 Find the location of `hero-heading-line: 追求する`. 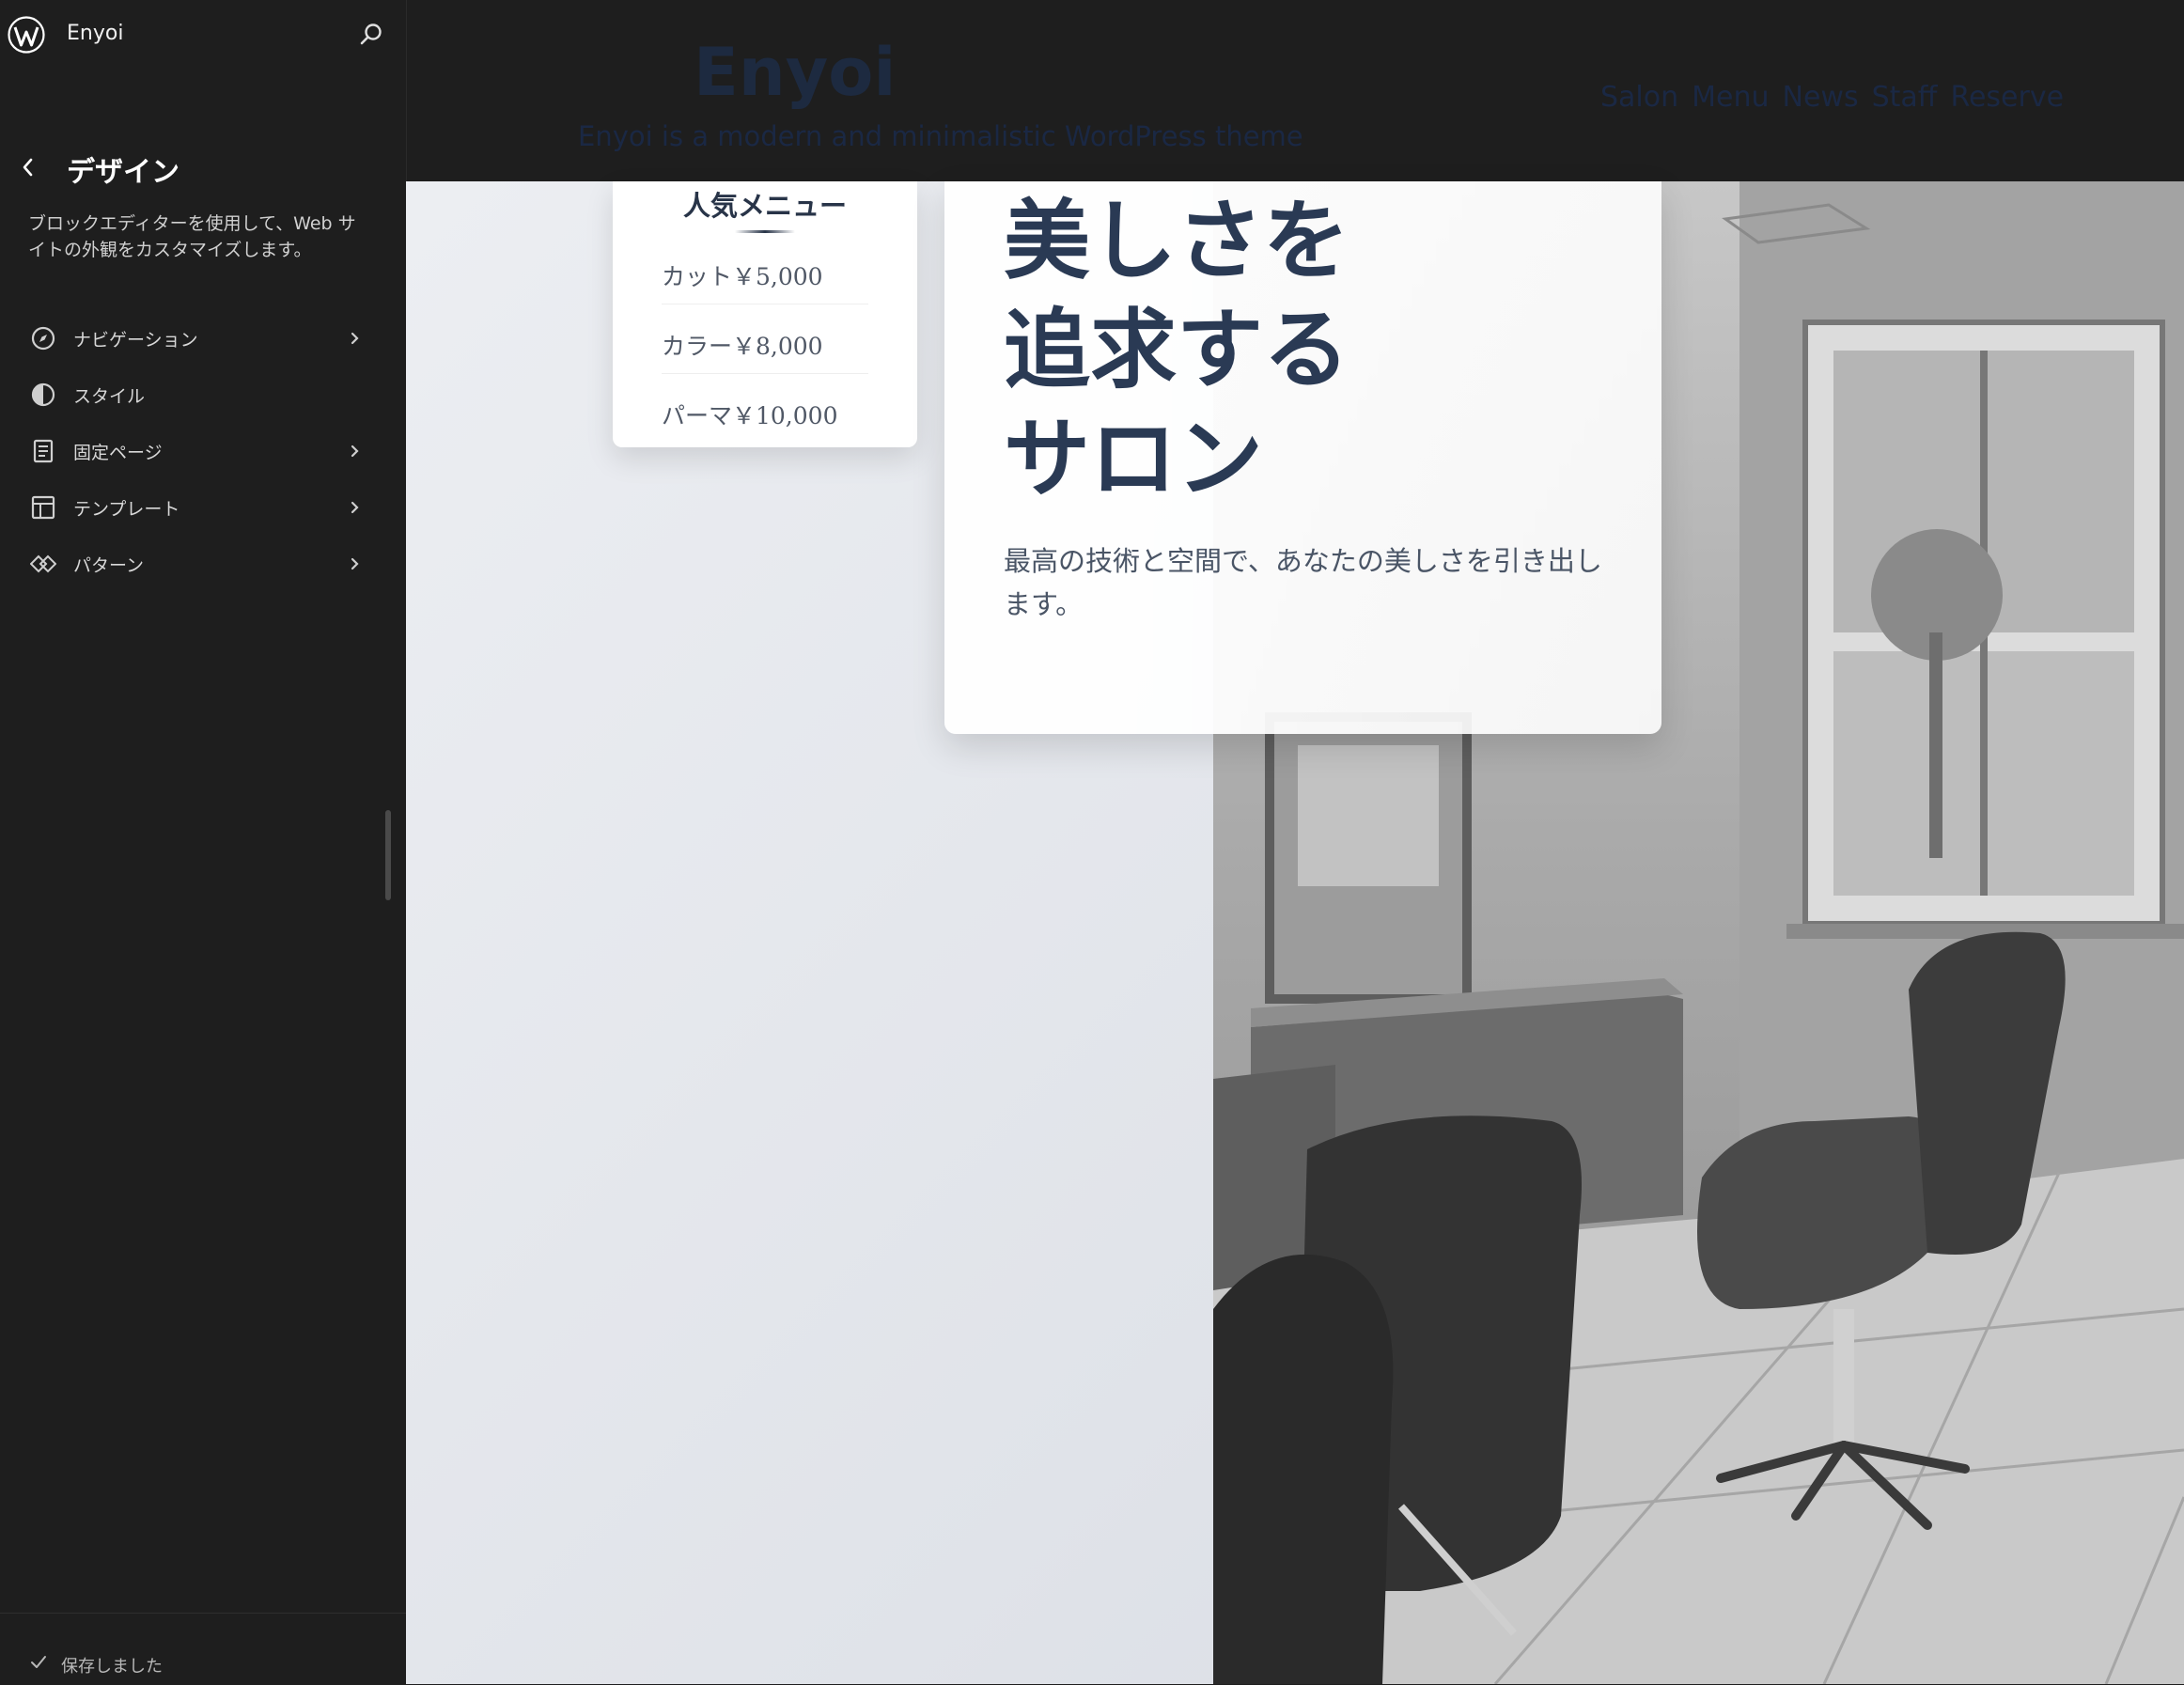

hero-heading-line: 追求する is located at coordinates (1177, 350).